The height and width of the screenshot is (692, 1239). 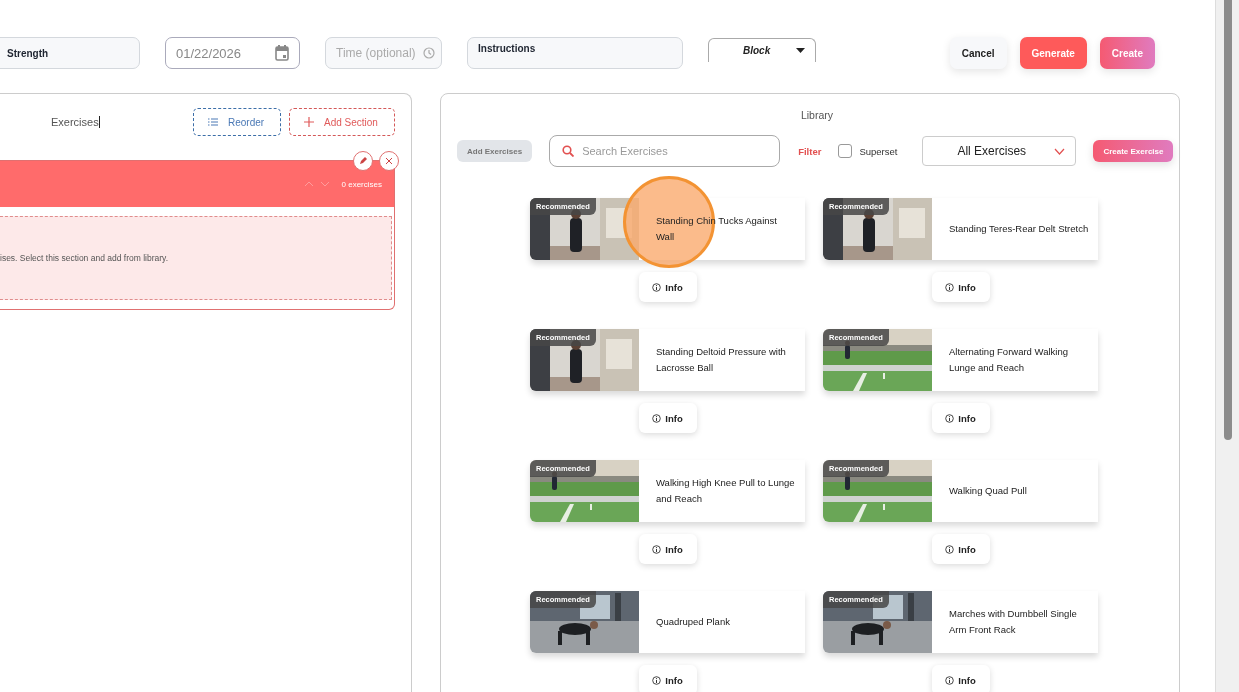 What do you see at coordinates (762, 50) in the screenshot?
I see `type-select: Block` at bounding box center [762, 50].